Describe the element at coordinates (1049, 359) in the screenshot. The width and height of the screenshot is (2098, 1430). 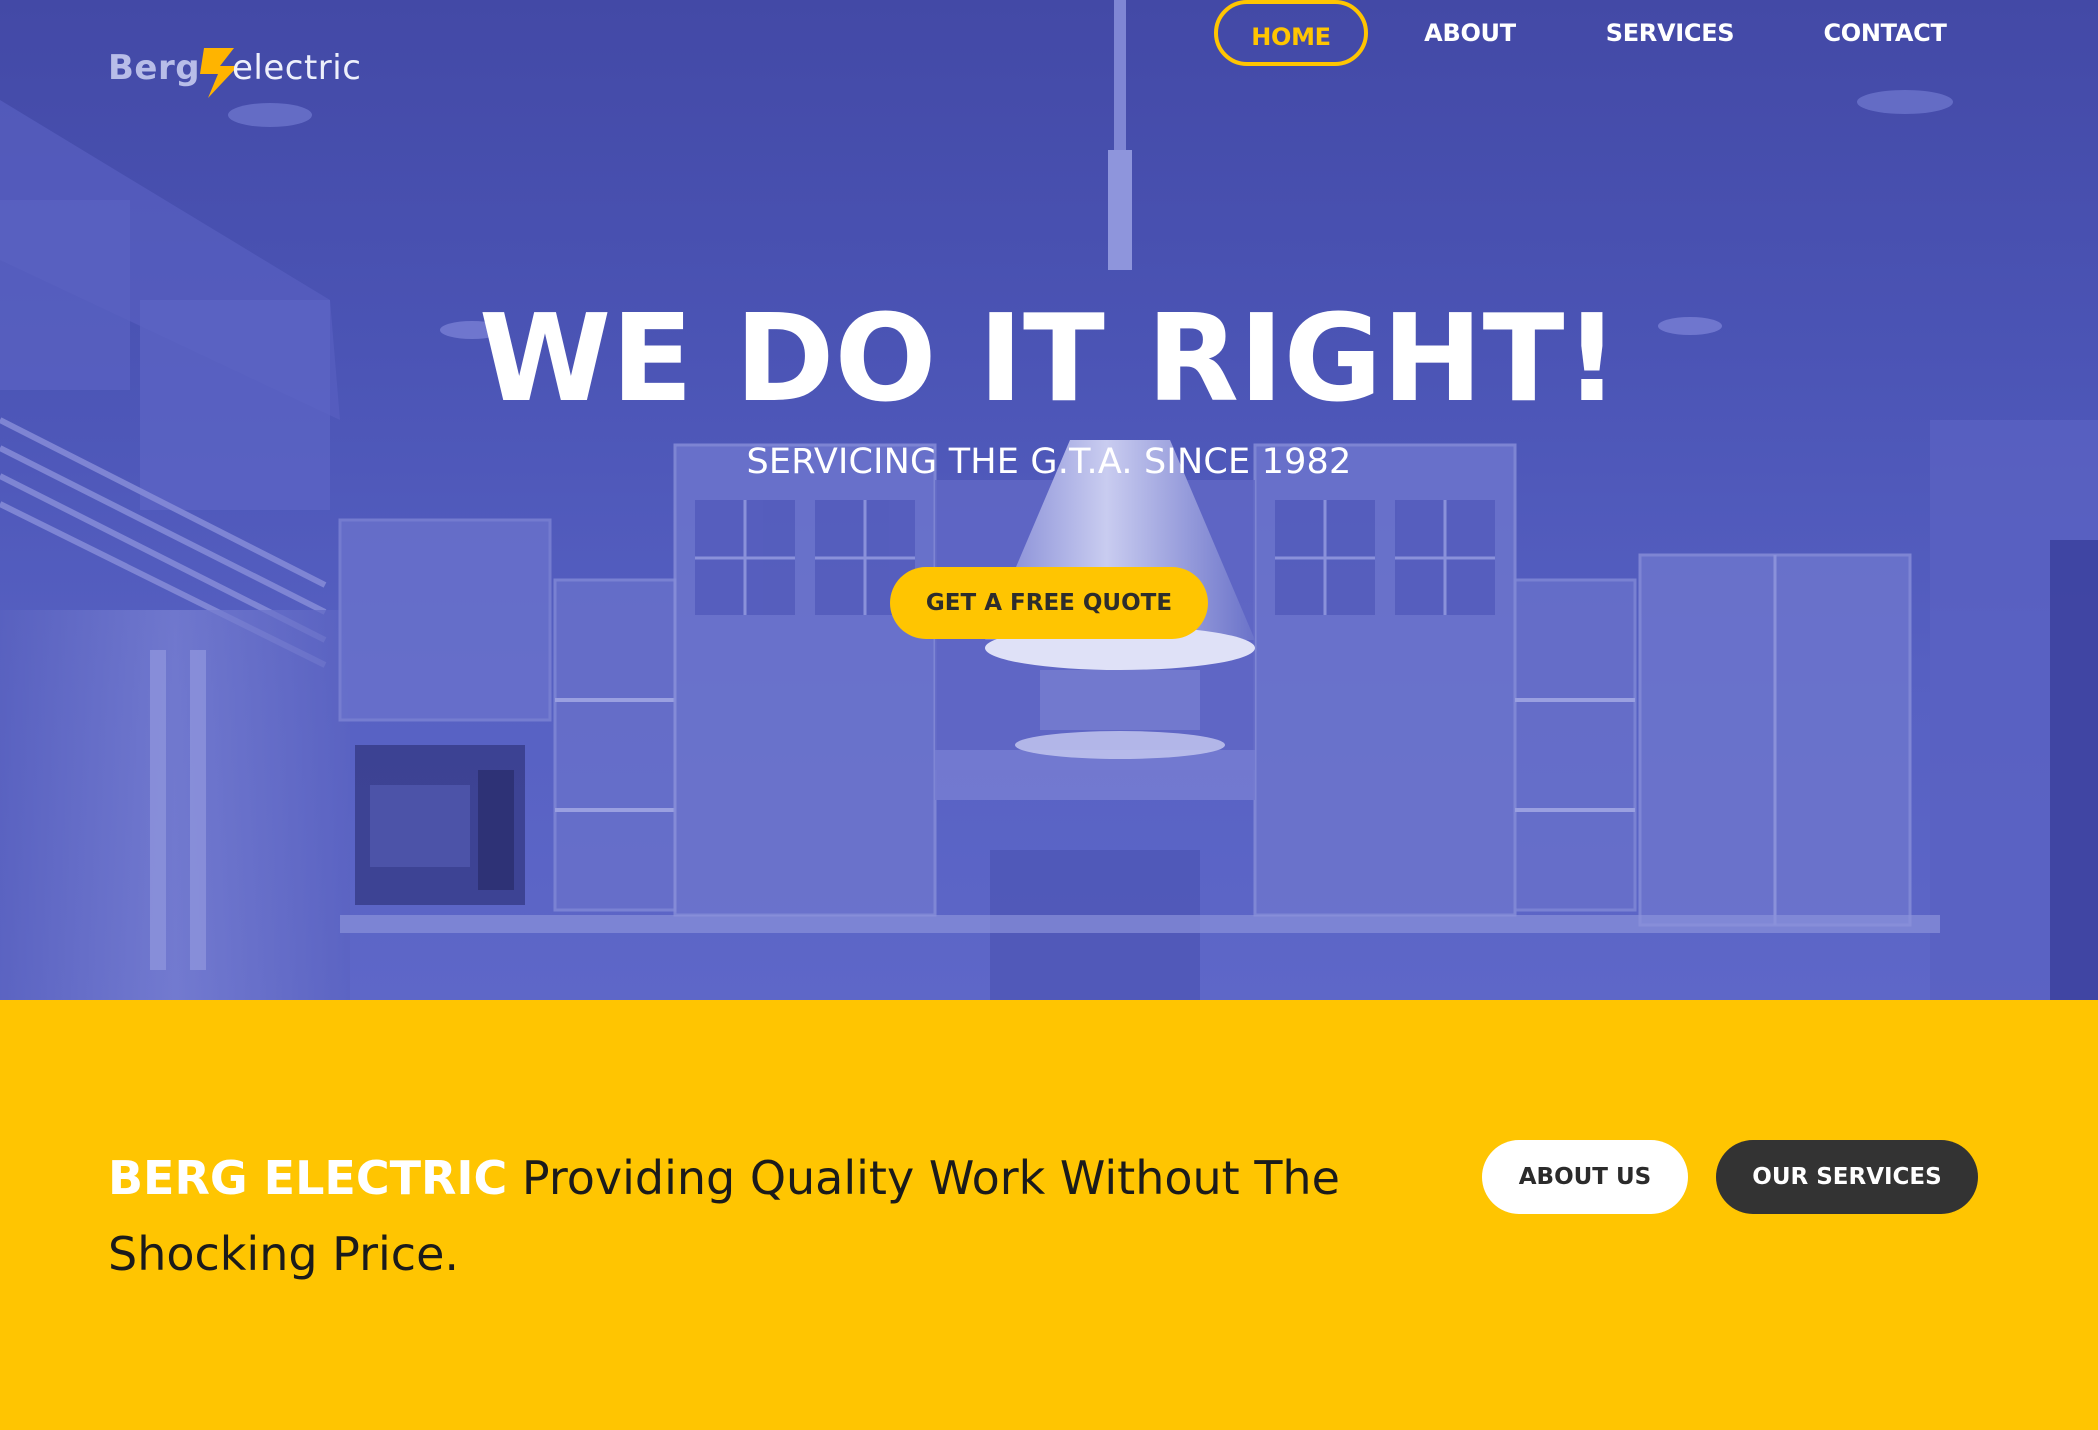
I see `hero-title: WE DO IT RIGHT!` at that location.